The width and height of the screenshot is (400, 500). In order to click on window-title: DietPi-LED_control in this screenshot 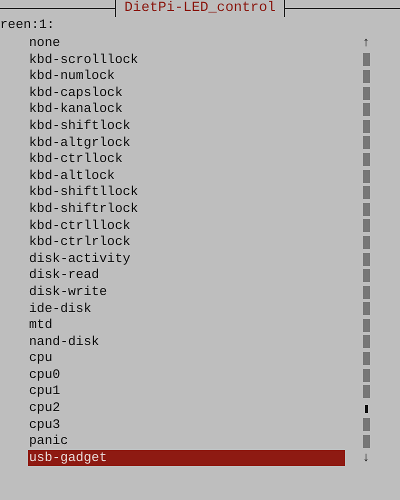, I will do `click(200, 8)`.